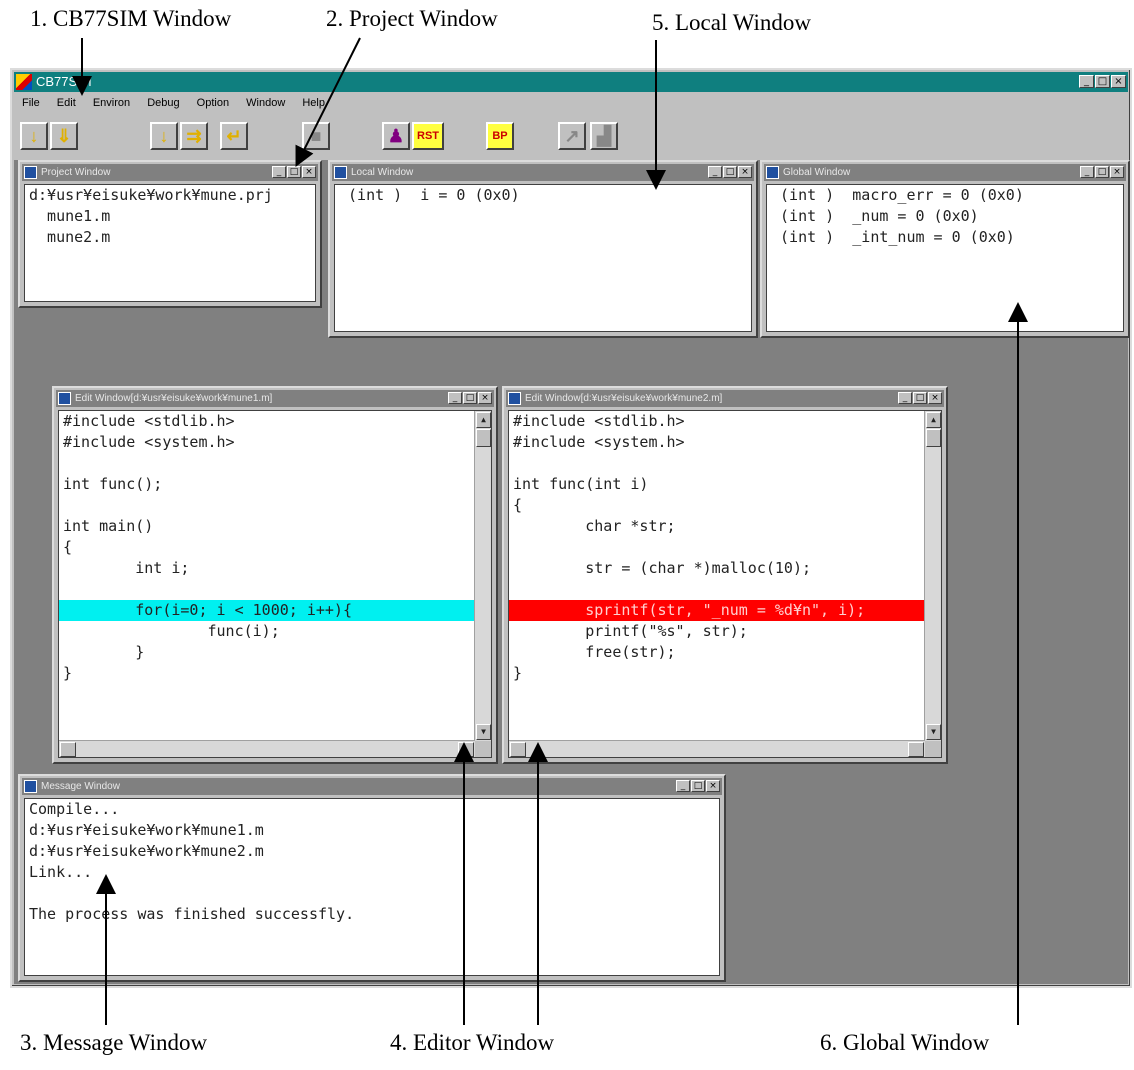 The height and width of the screenshot is (1070, 1134). Describe the element at coordinates (64, 81) in the screenshot. I see `app-title: CB77SIM` at that location.